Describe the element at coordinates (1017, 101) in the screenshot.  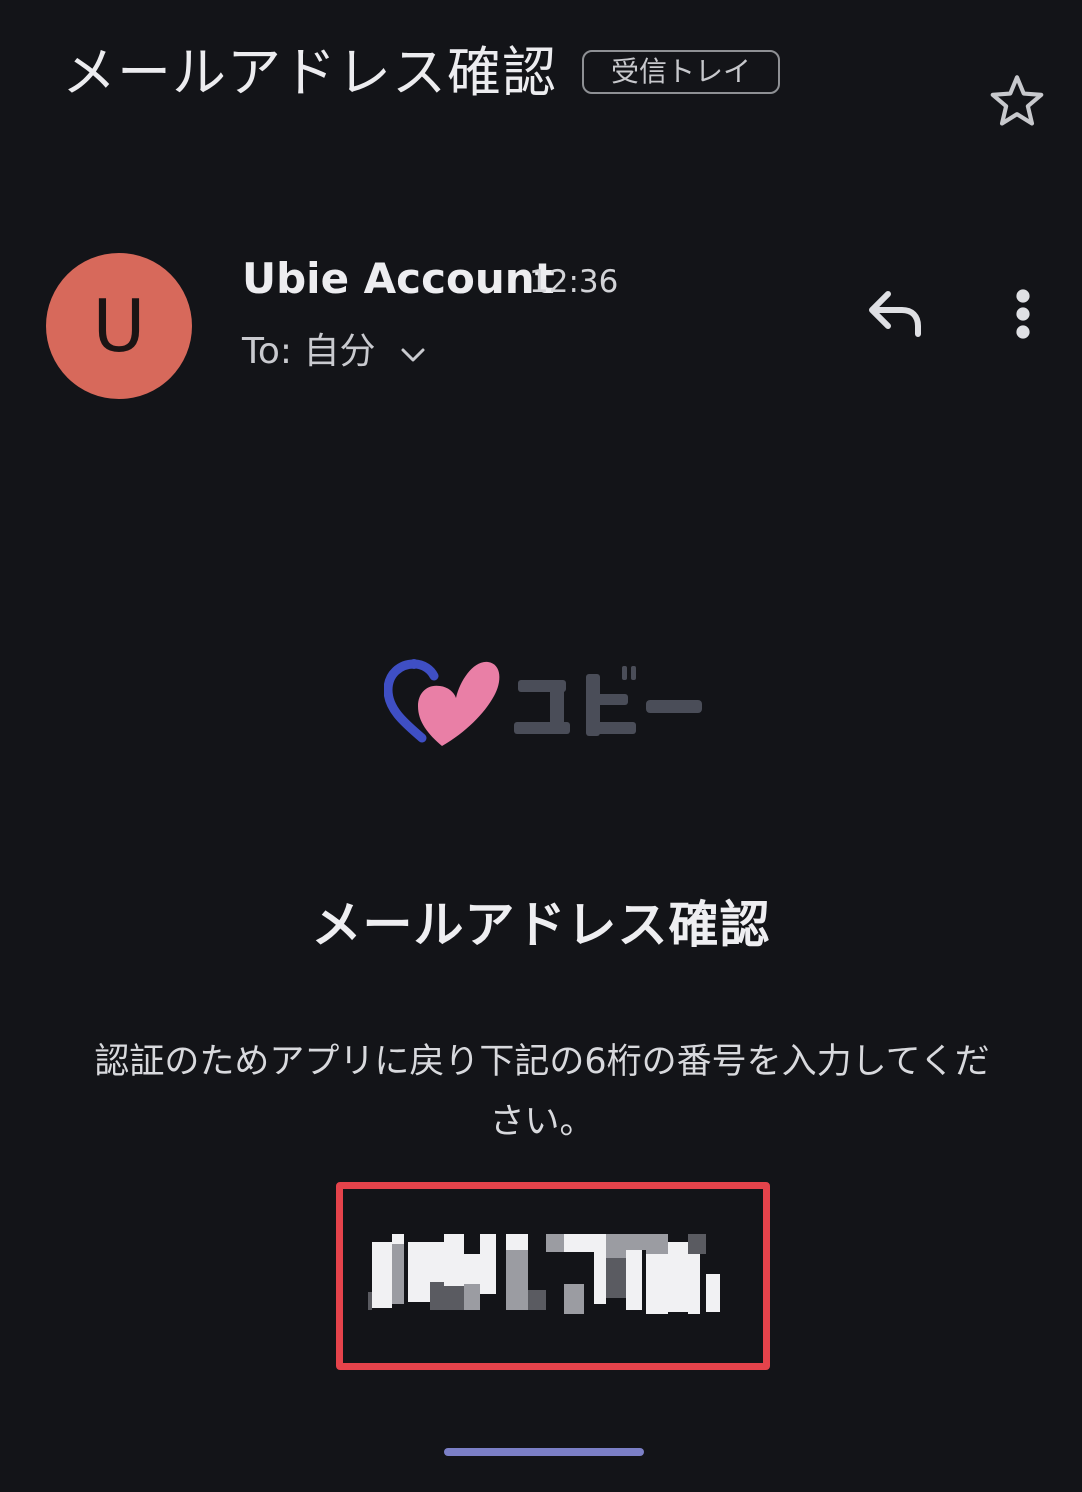
I see `star-icon` at that location.